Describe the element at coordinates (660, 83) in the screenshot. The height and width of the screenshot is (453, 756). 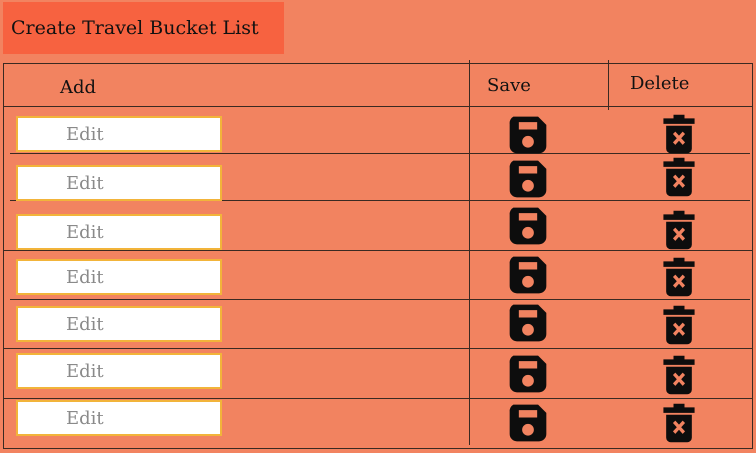
I see `header-delete: Delete` at that location.